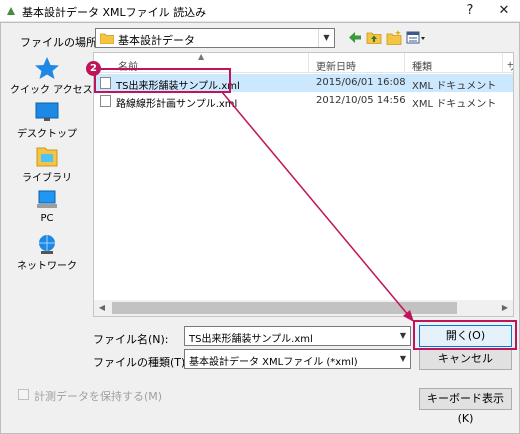 The width and height of the screenshot is (520, 434). What do you see at coordinates (93, 68) in the screenshot?
I see `step-number-badge: 2` at bounding box center [93, 68].